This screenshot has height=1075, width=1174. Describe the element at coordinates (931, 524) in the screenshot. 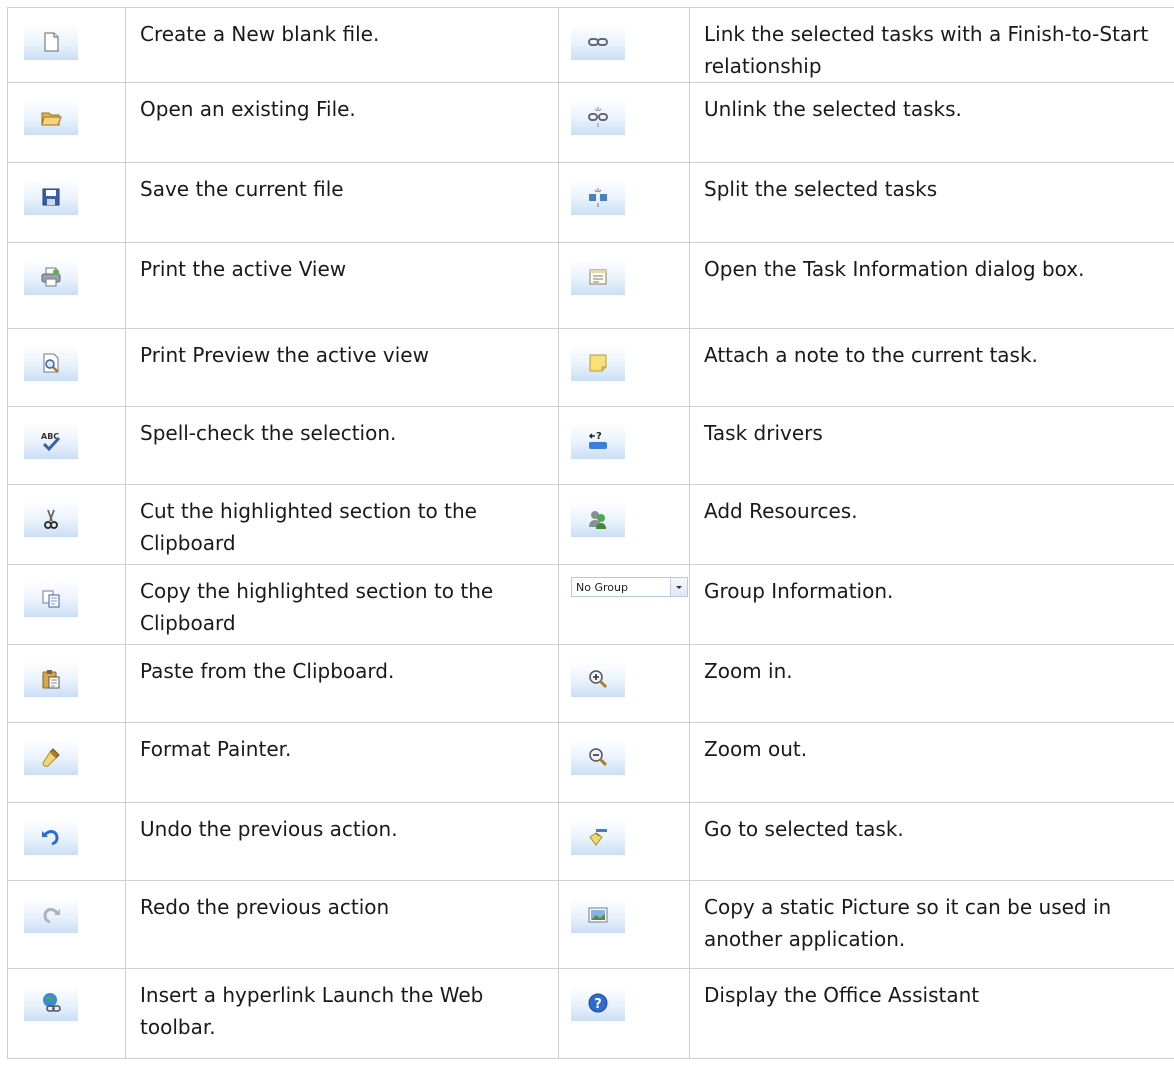

I see `table-cell-description: Add Resources.` at that location.